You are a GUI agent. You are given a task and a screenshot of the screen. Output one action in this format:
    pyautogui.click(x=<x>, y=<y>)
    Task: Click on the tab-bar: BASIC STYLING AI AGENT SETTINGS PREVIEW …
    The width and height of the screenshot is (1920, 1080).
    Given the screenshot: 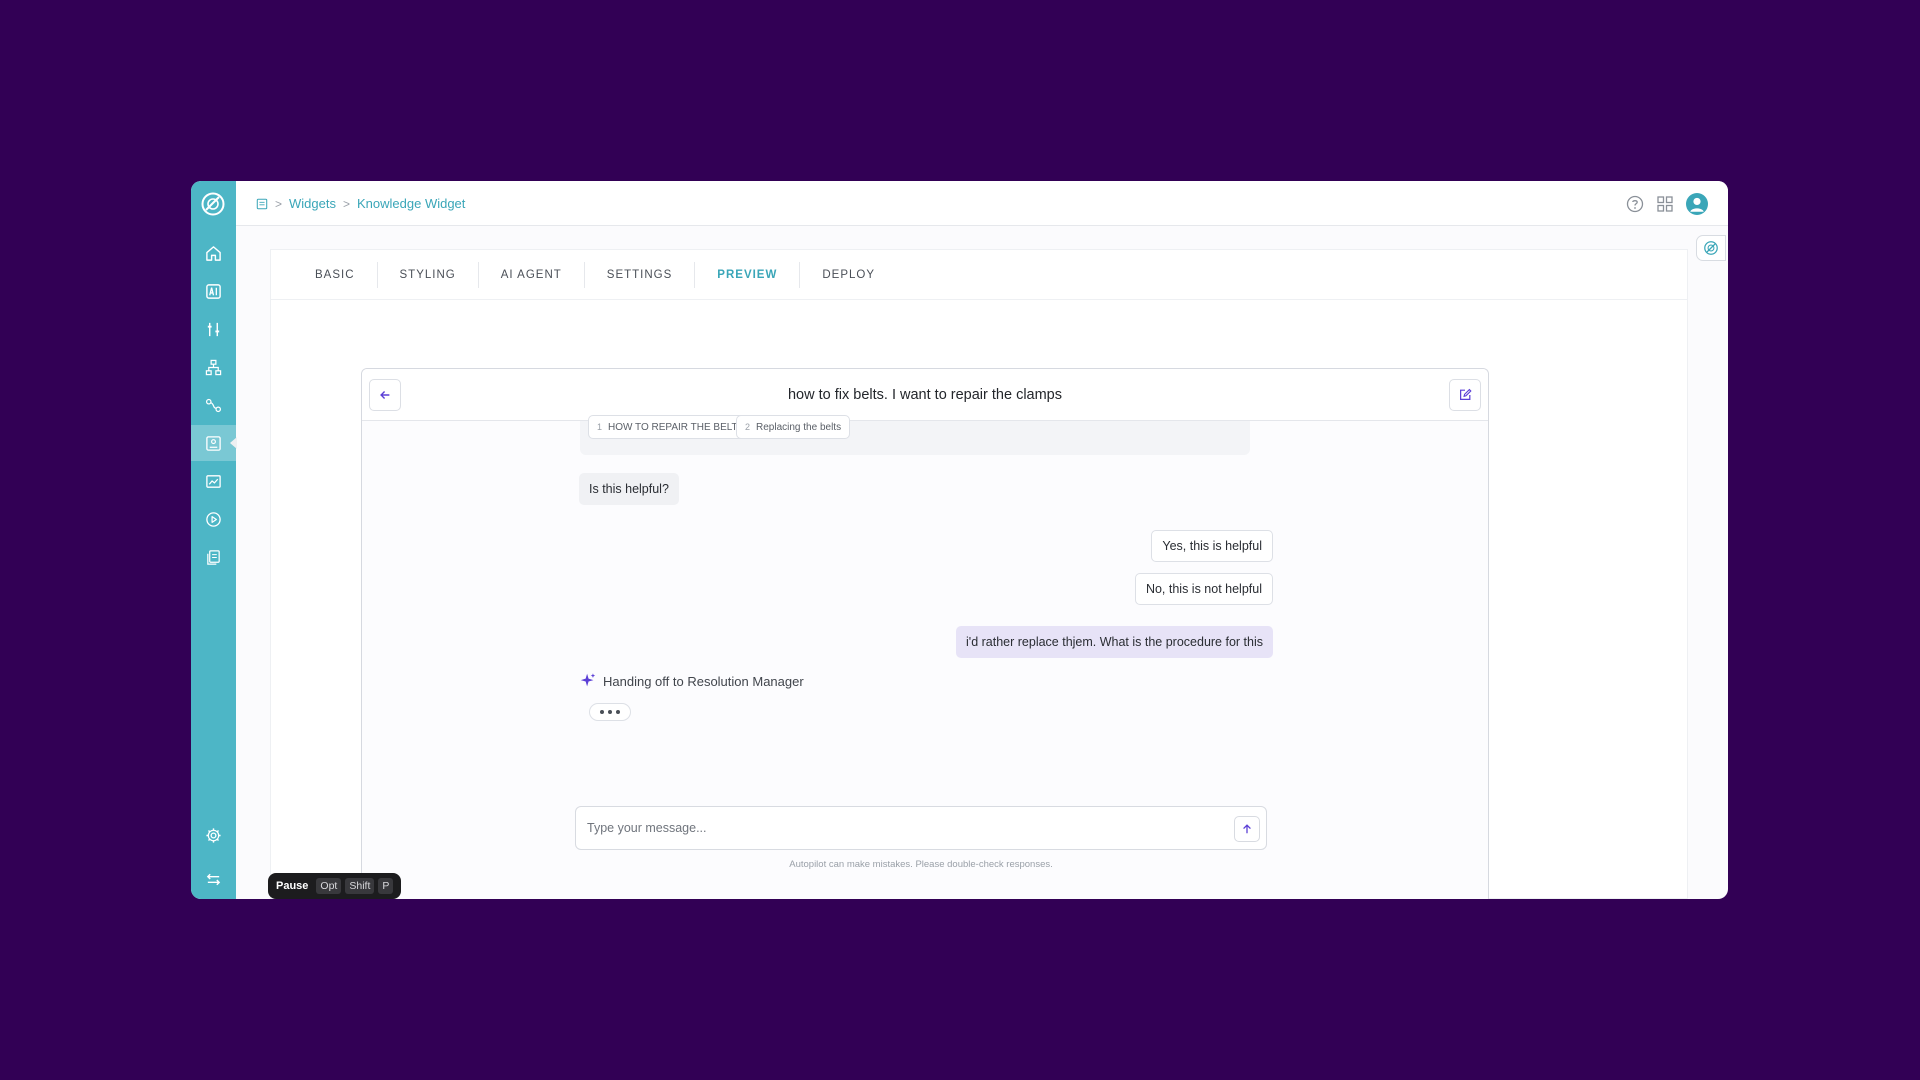 What is the action you would take?
    pyautogui.click(x=979, y=275)
    